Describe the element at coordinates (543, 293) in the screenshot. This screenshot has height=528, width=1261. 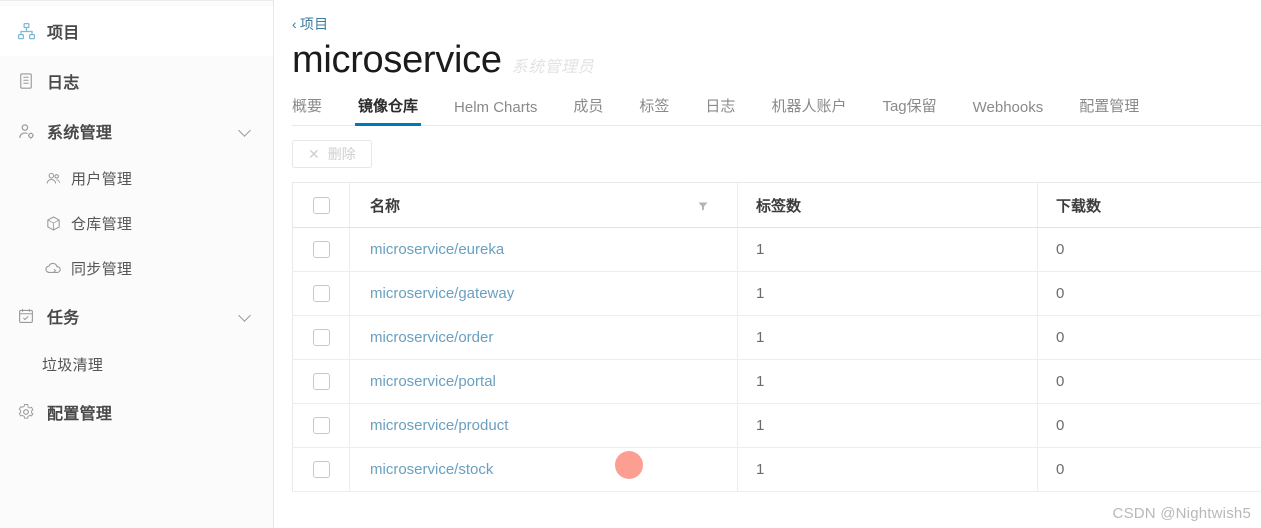
I see `cell-name: microservice/gateway` at that location.